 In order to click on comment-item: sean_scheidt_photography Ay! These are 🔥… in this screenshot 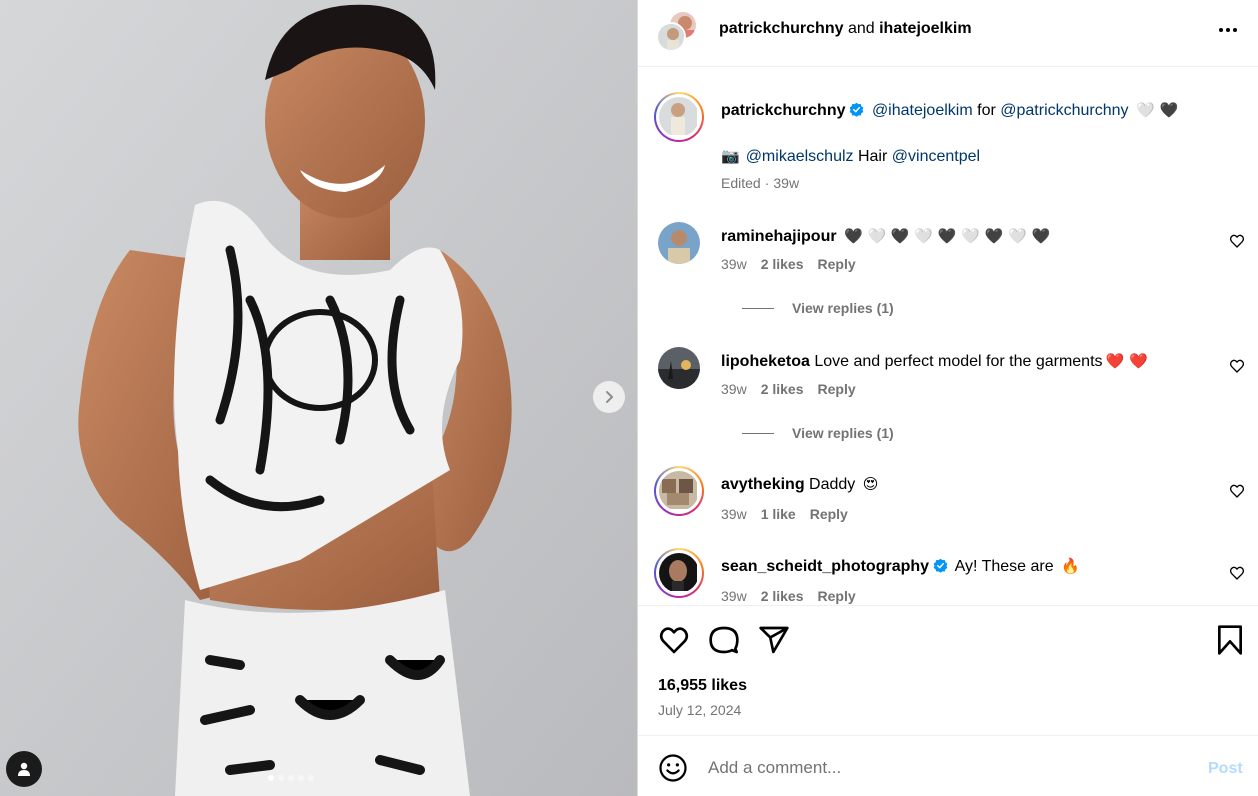, I will do `click(954, 576)`.